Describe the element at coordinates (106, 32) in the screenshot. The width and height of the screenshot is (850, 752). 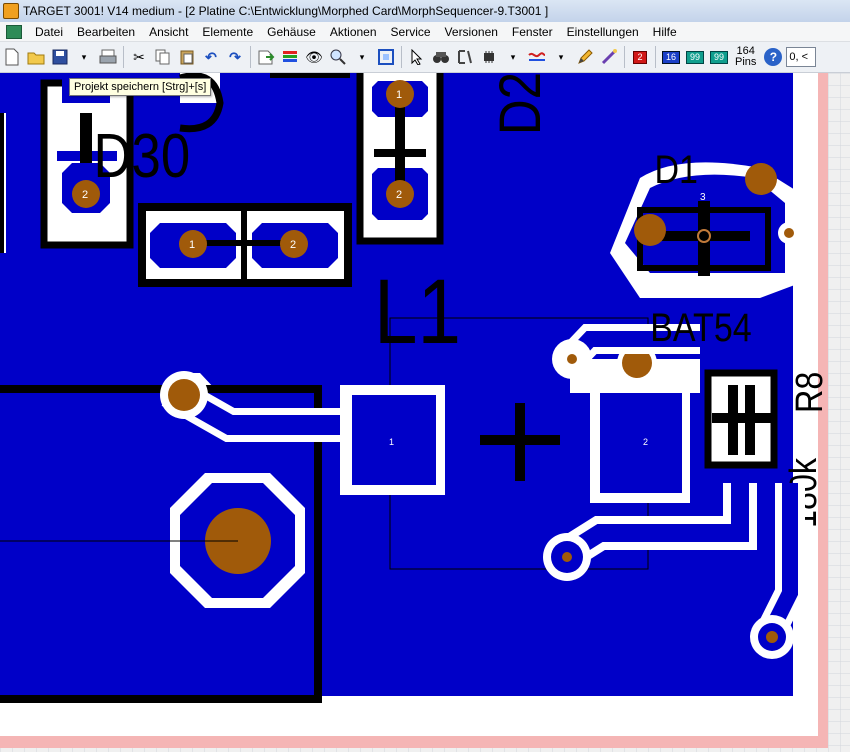
I see `menu-bearbeiten: Bearbeiten` at that location.